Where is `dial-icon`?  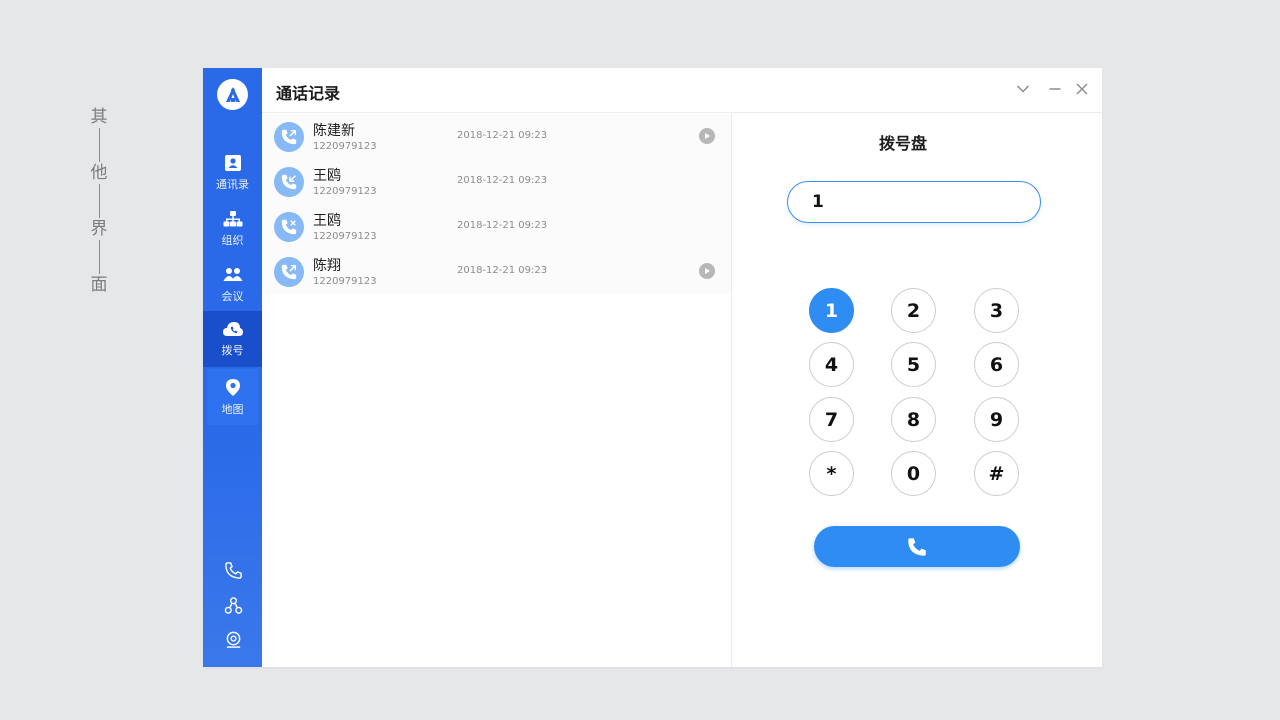 dial-icon is located at coordinates (232, 329).